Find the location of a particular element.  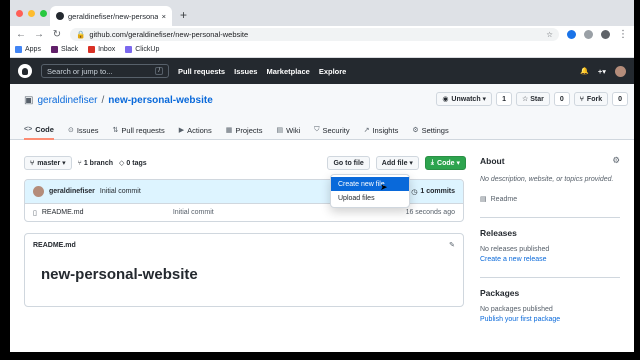

readme-header: README.md ✎ is located at coordinates (244, 245).